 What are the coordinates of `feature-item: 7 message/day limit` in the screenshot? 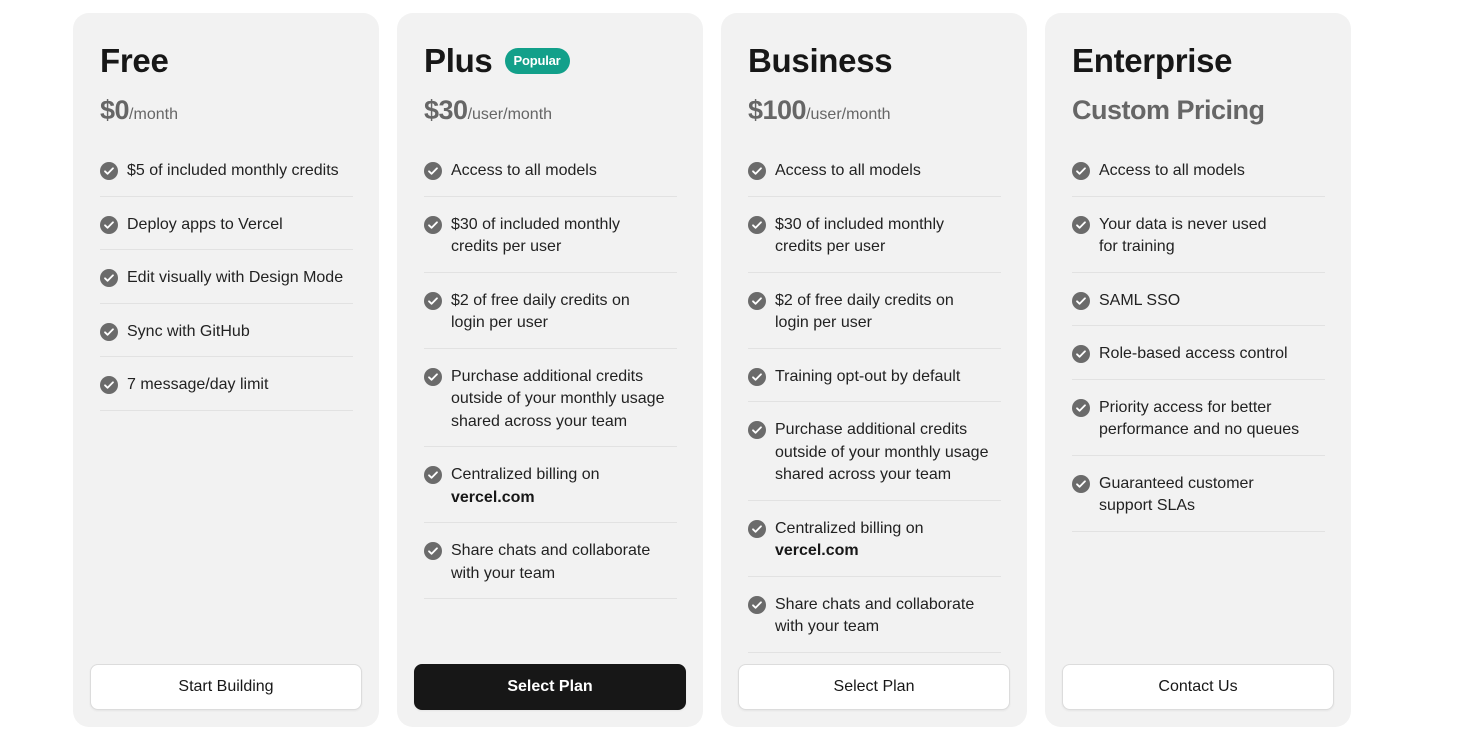 It's located at (226, 384).